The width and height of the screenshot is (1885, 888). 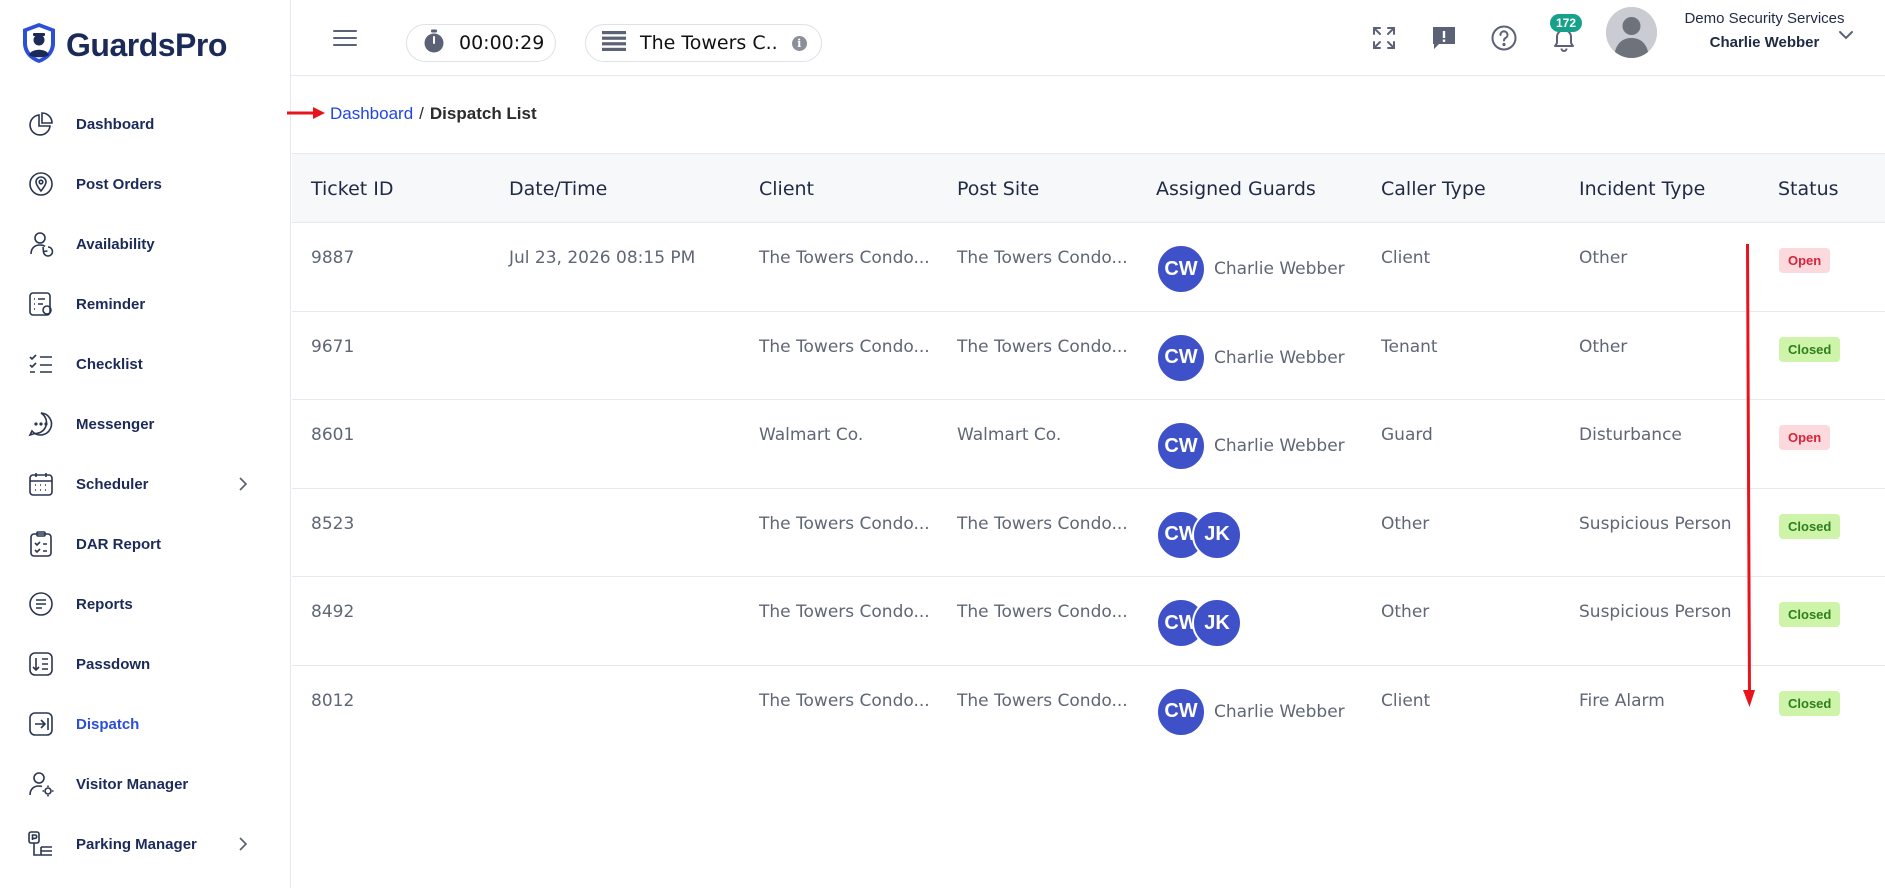 I want to click on site-selector: The Towers C.. i, so click(x=703, y=43).